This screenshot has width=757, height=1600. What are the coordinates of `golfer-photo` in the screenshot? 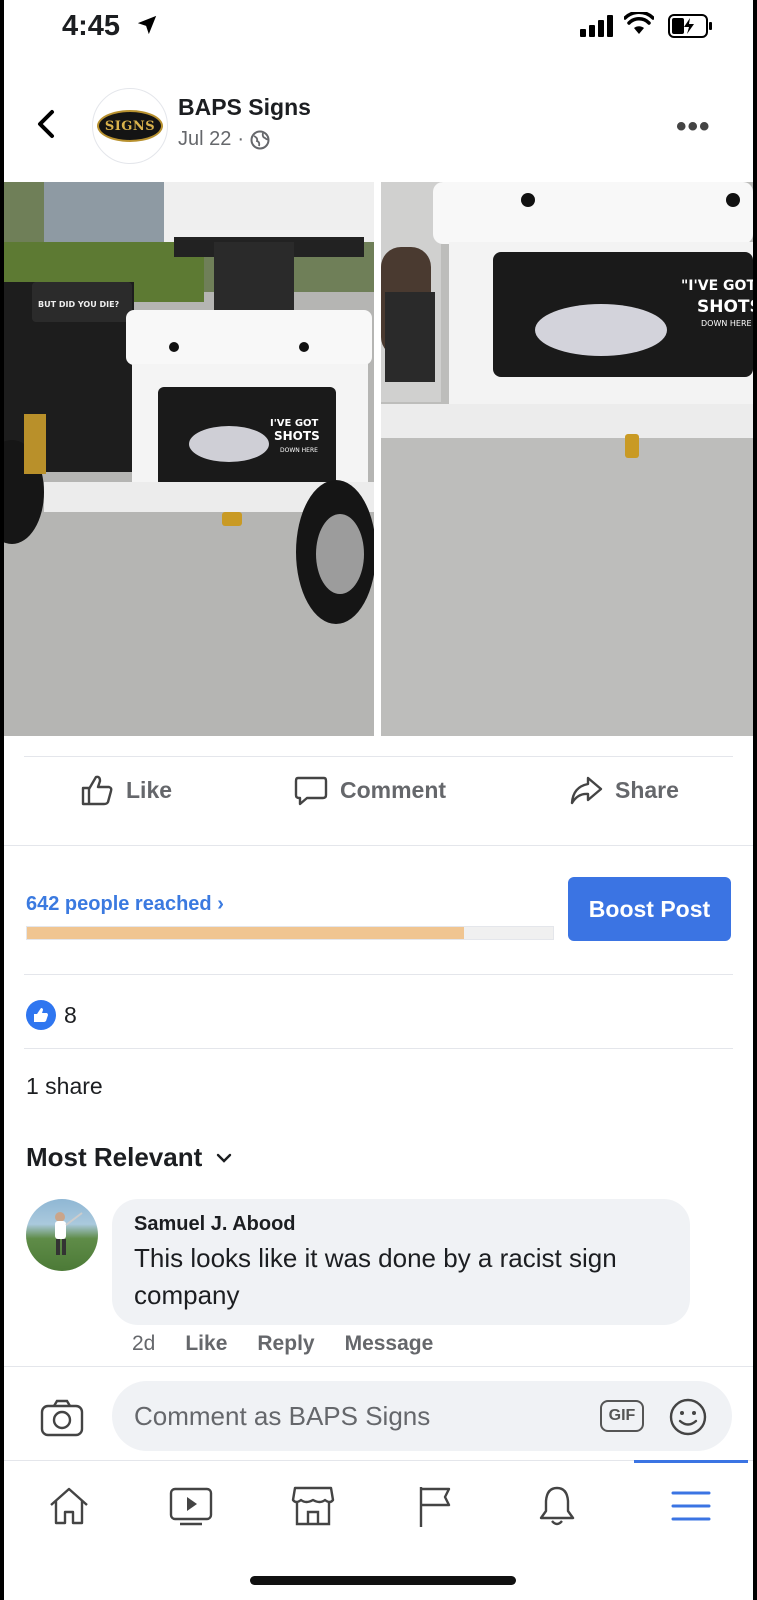 It's located at (69, 1233).